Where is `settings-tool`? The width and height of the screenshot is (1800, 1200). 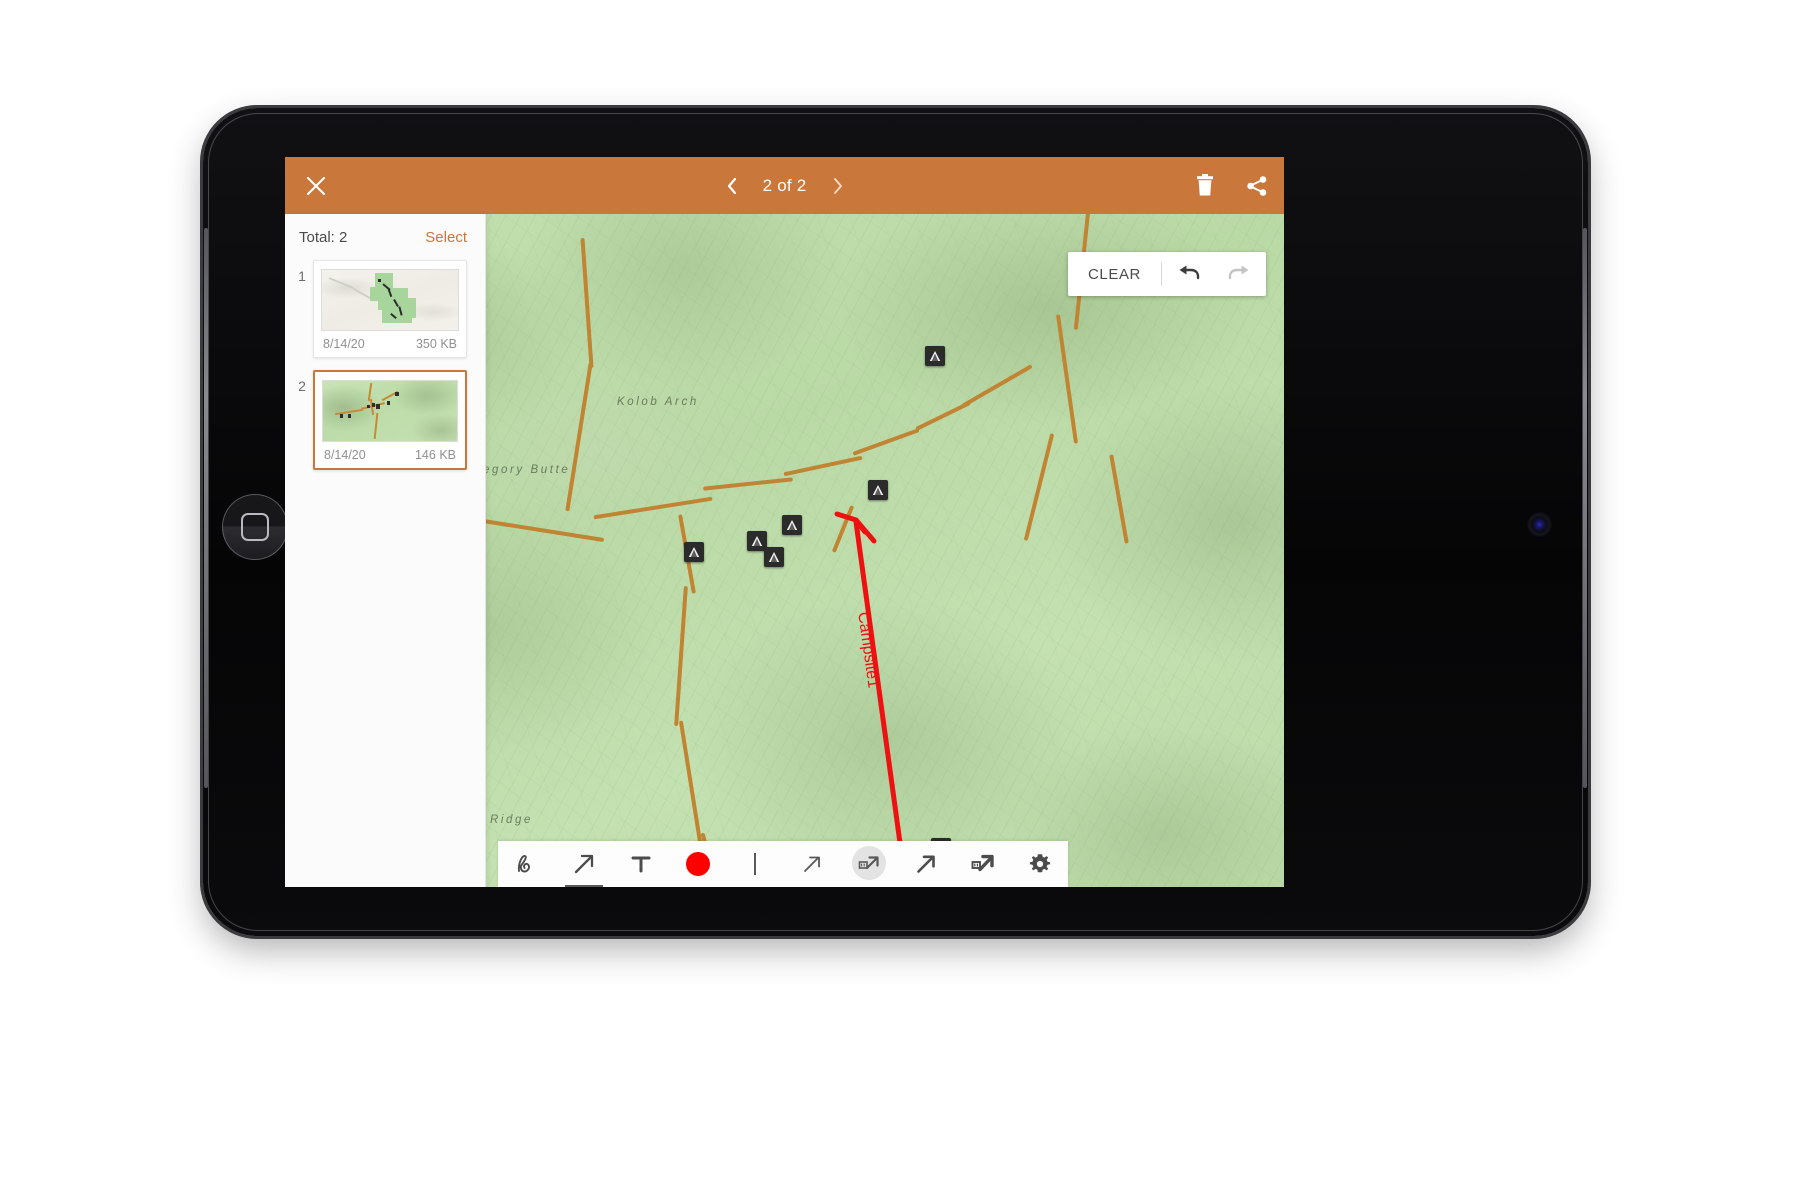
settings-tool is located at coordinates (1040, 864).